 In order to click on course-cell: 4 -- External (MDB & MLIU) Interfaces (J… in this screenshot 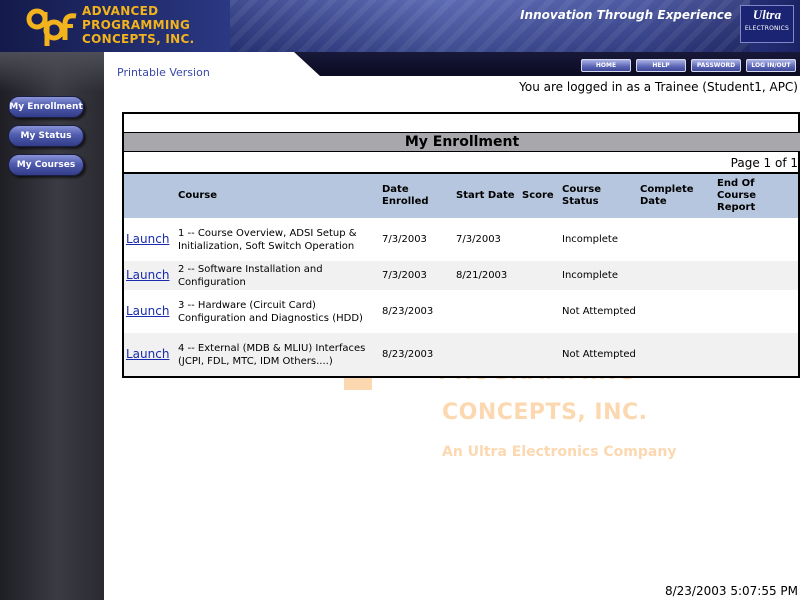, I will do `click(278, 354)`.